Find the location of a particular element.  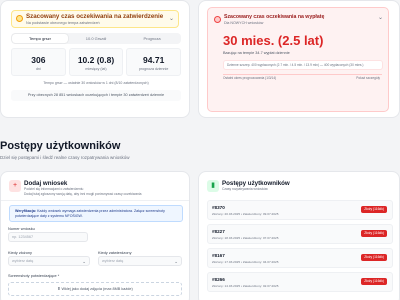

add-card-title: Dodaj wniosek is located at coordinates (46, 183).